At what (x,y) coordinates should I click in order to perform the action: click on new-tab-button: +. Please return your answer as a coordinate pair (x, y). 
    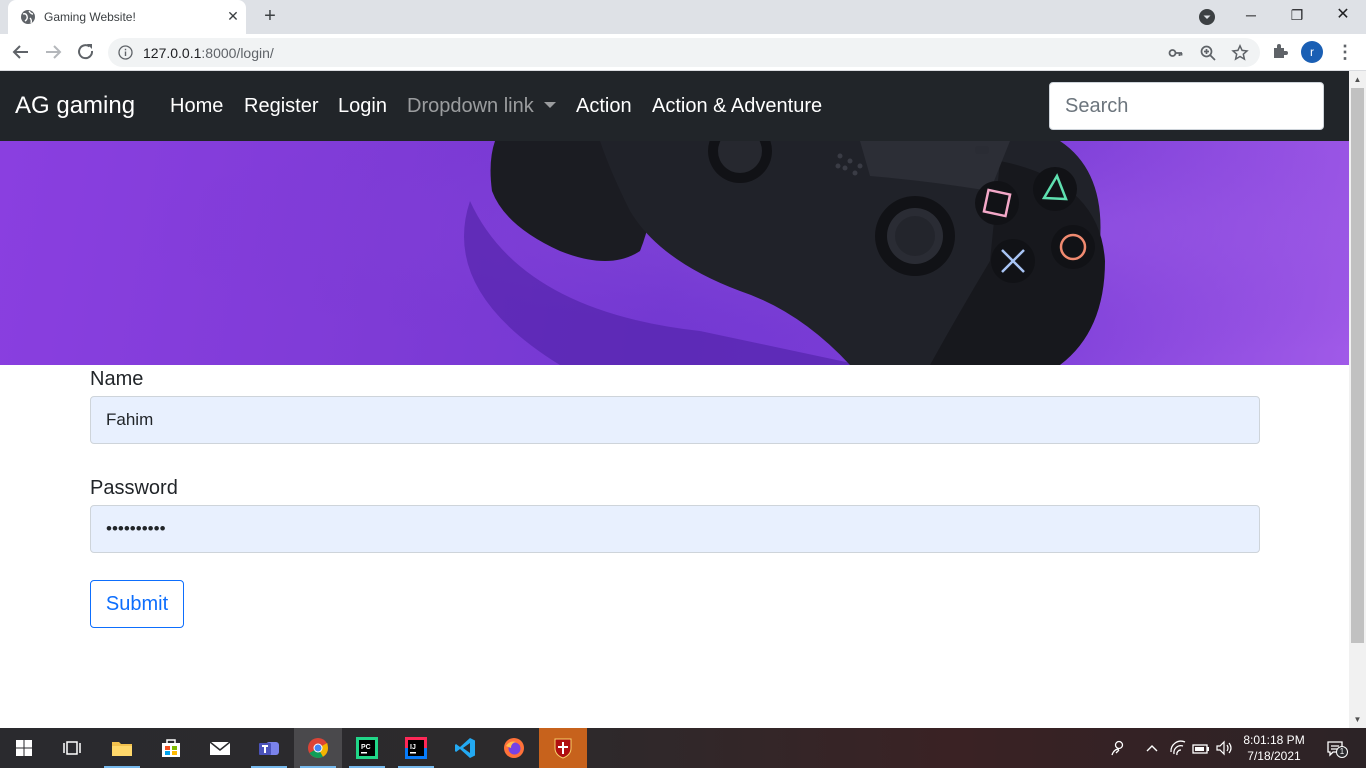
    Looking at the image, I should click on (270, 16).